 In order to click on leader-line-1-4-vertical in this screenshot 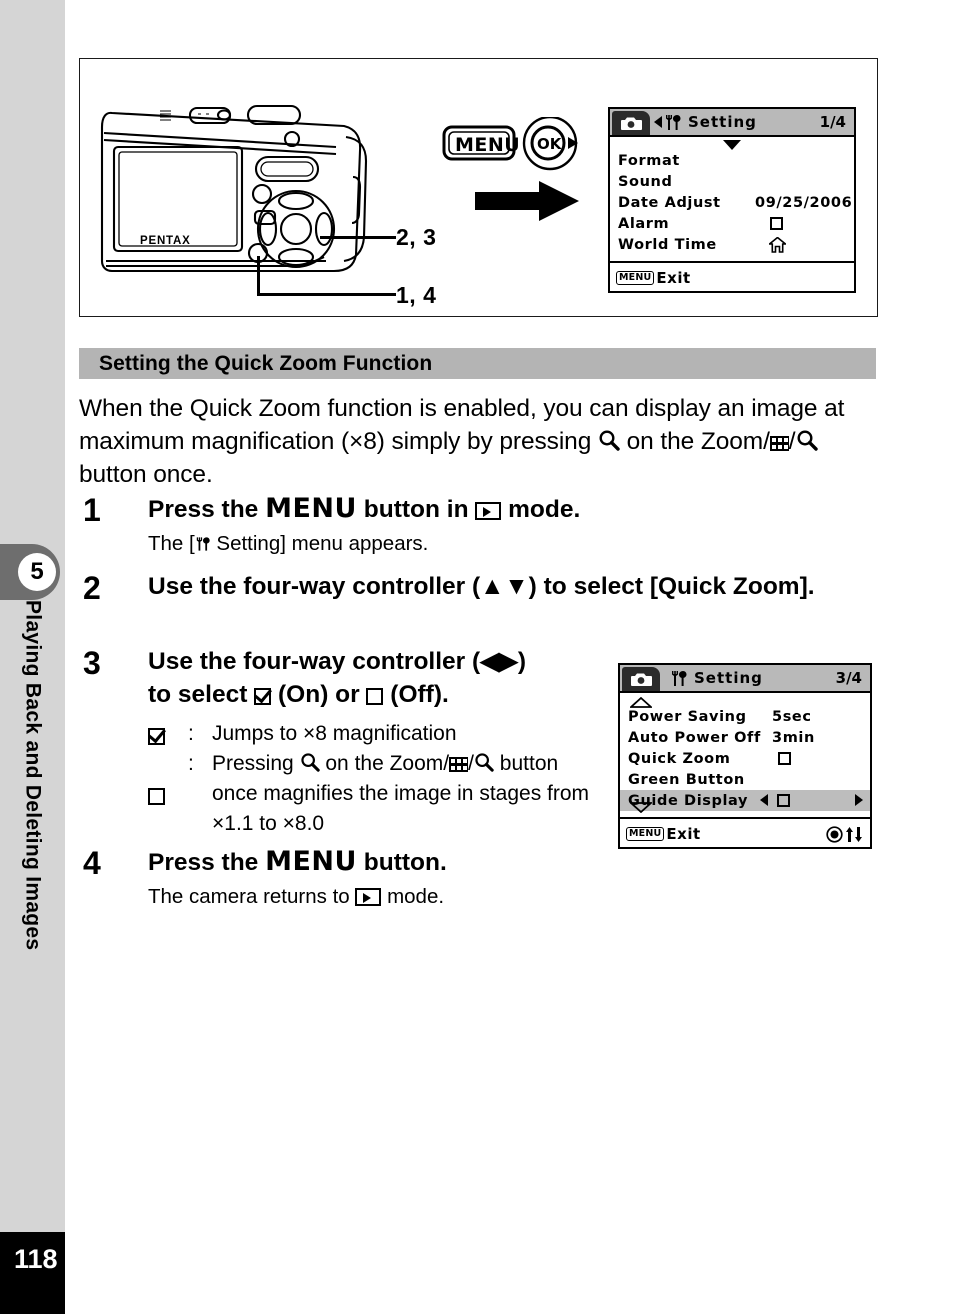, I will do `click(258, 276)`.